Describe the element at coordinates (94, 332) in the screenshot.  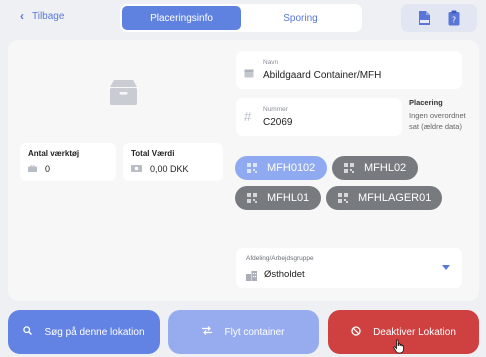
I see `search-location-label: Søg på denne lokation` at that location.